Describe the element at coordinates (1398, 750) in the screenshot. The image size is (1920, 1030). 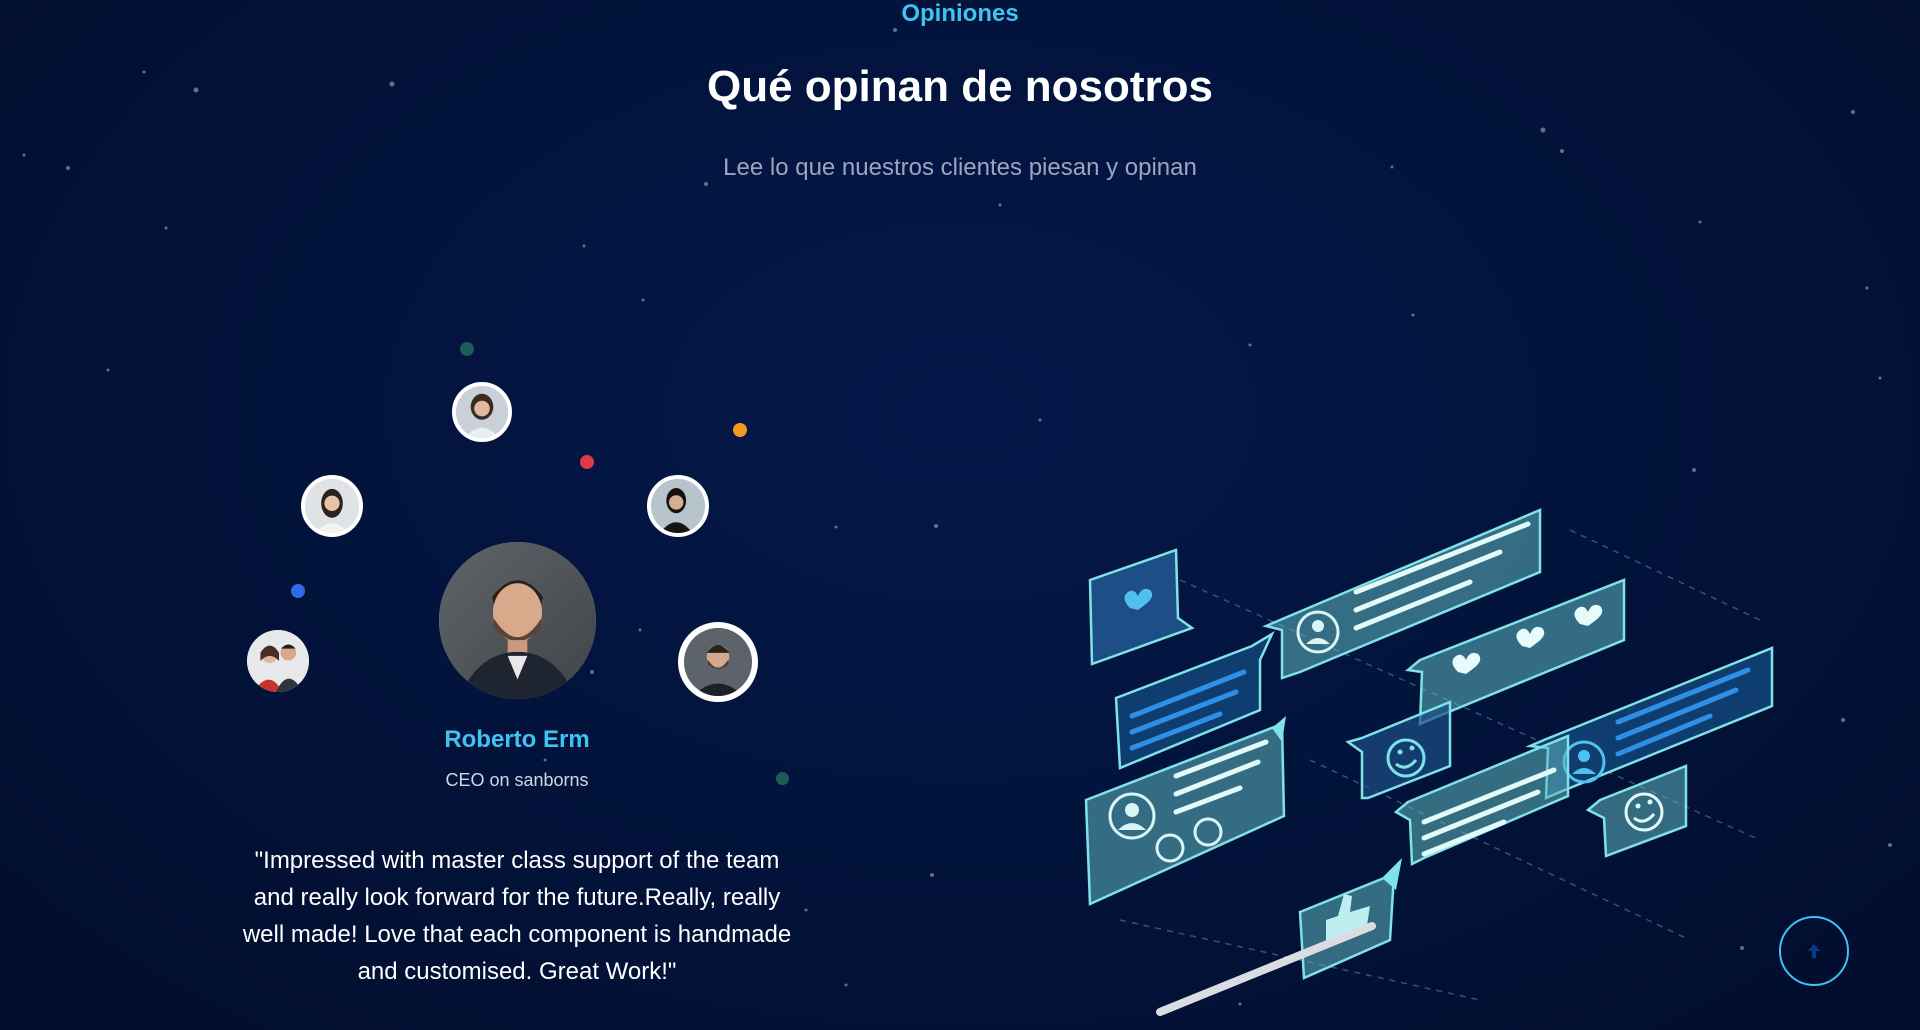
I see `smiley-bubble-middle` at that location.